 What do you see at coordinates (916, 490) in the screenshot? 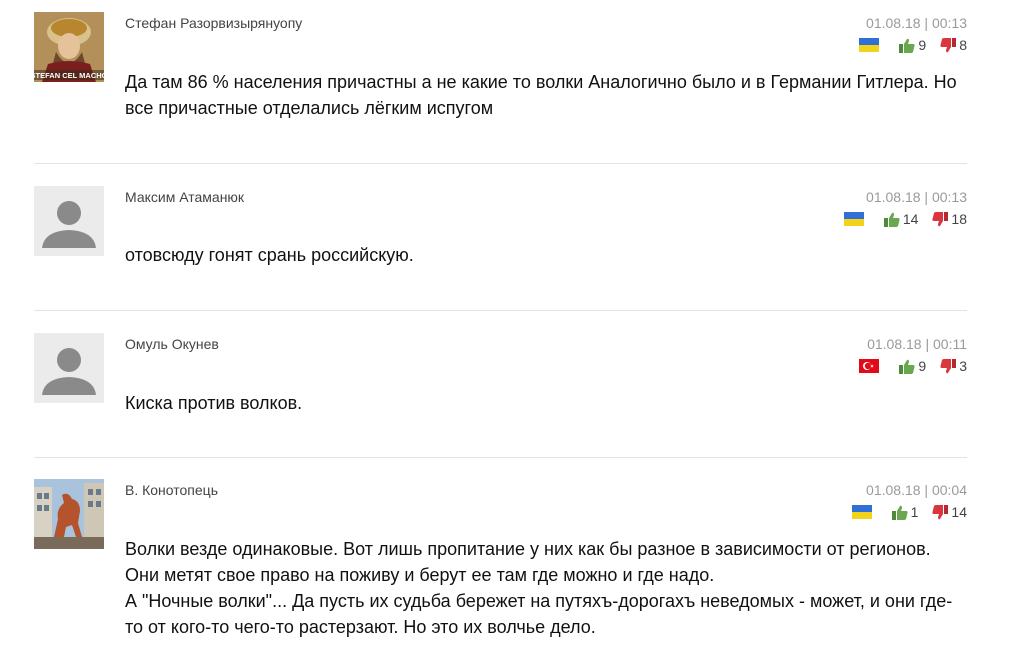
I see `comment-date: 01.08.18 | 00:04` at bounding box center [916, 490].